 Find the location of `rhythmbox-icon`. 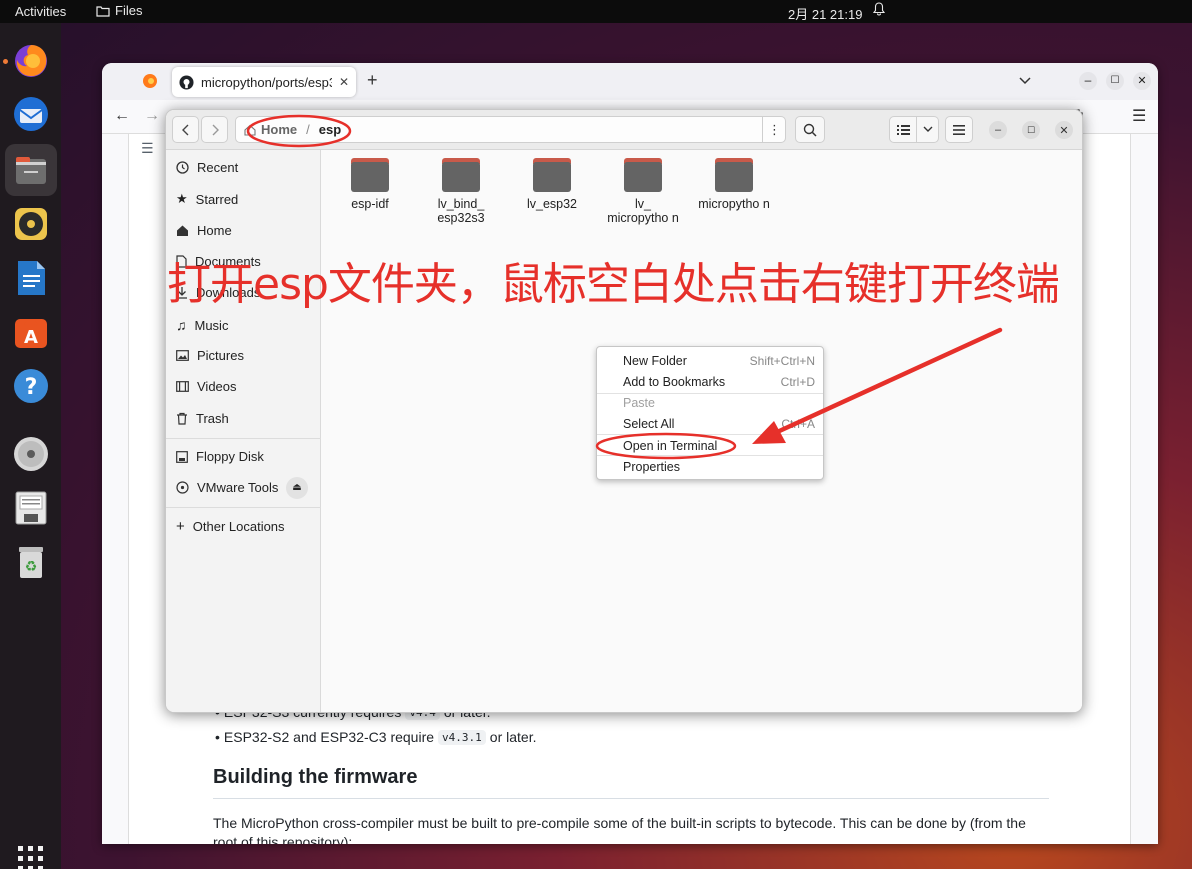

rhythmbox-icon is located at coordinates (31, 224).